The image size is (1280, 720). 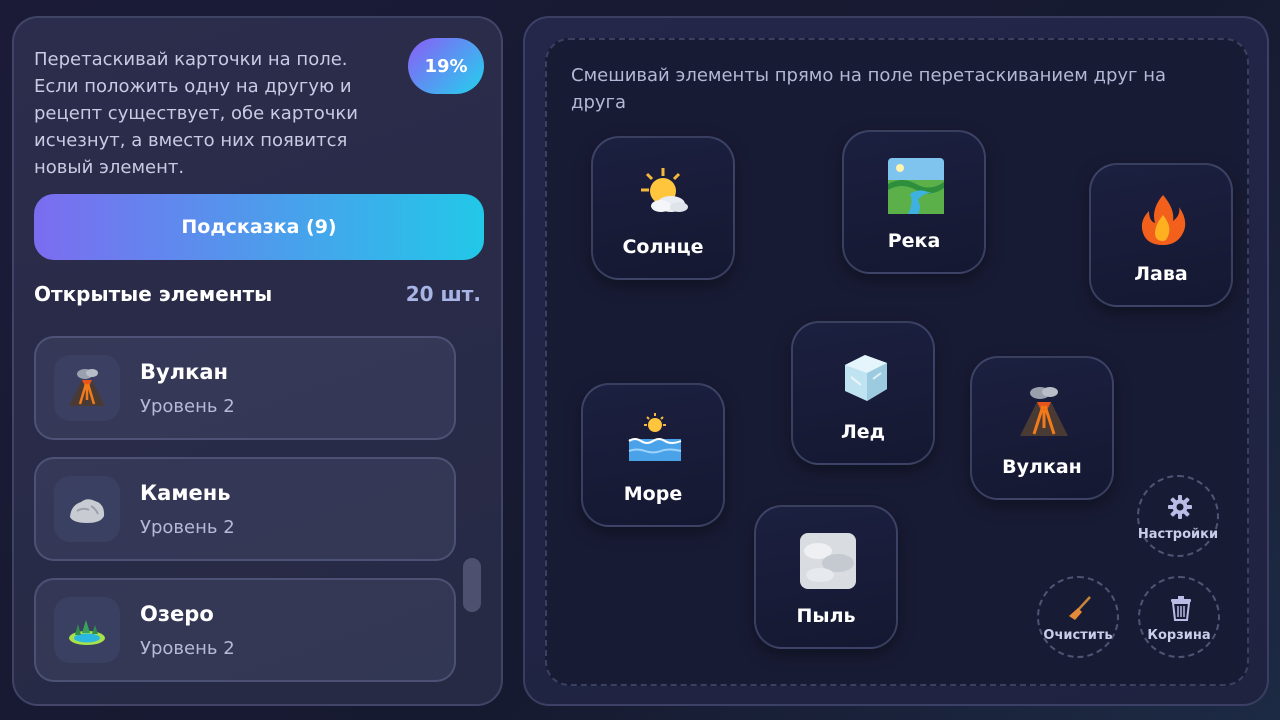 What do you see at coordinates (826, 616) in the screenshot?
I see `card-label: Пыль` at bounding box center [826, 616].